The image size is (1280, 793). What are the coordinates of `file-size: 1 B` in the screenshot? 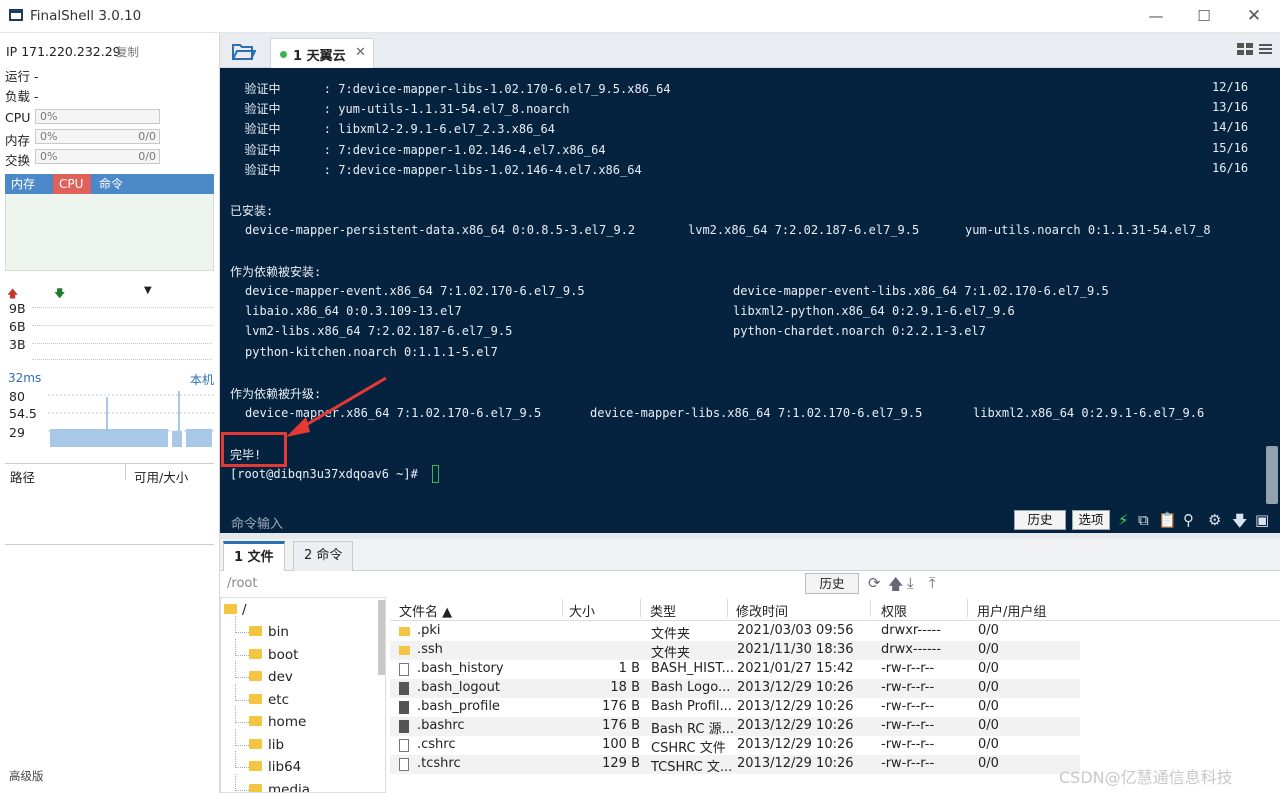 It's located at (629, 668).